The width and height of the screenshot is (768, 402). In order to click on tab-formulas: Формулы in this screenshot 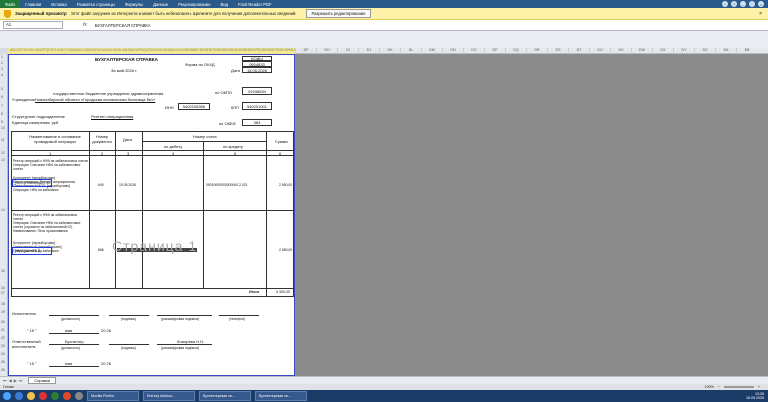, I will do `click(134, 4)`.